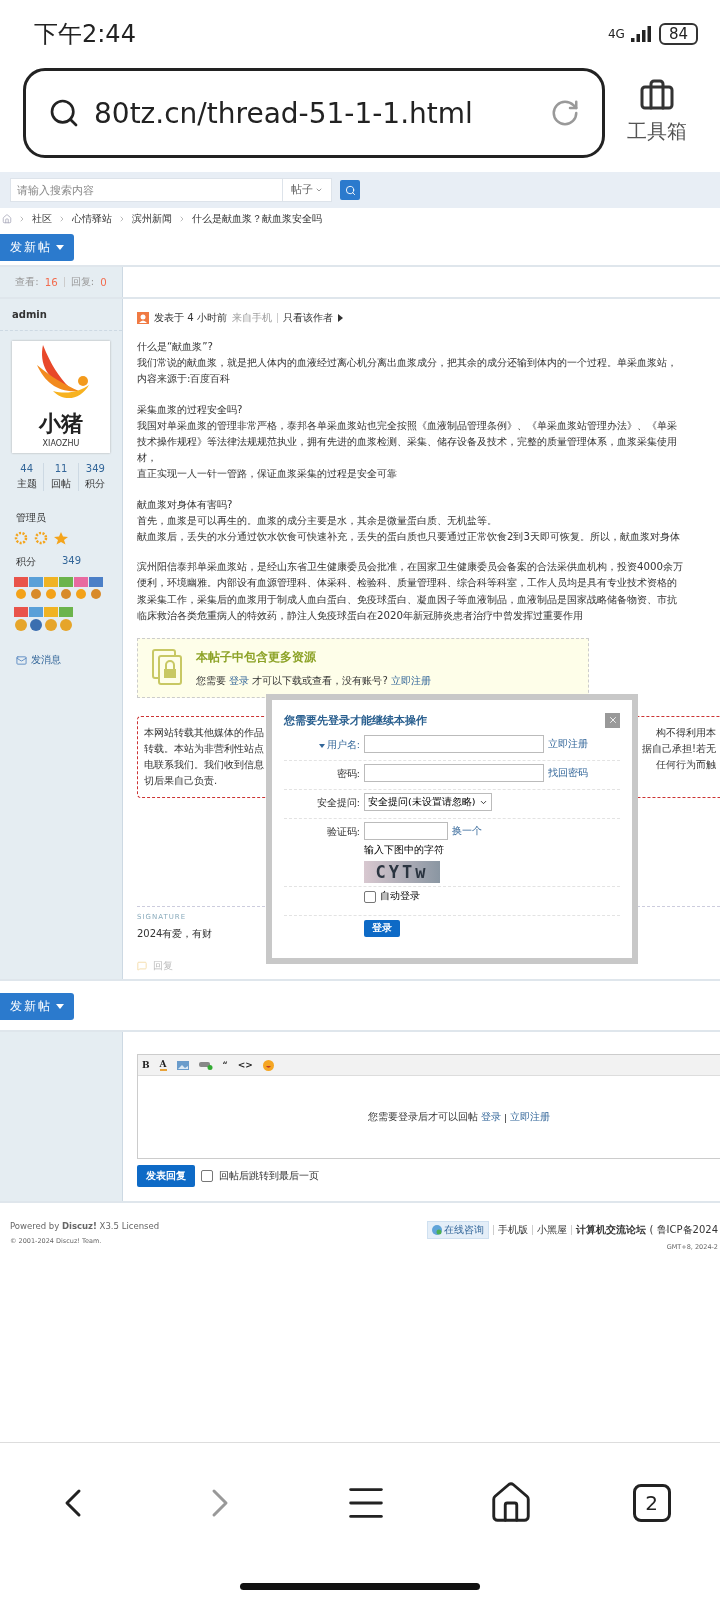  I want to click on quote-icon: “, so click(225, 1065).